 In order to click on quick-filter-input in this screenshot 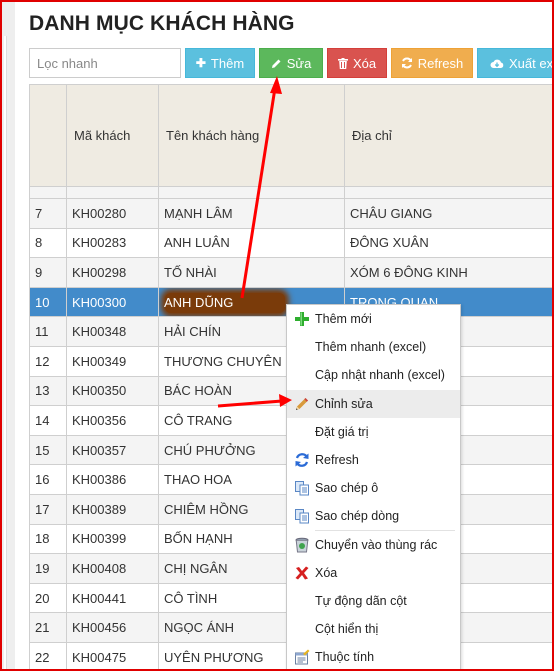, I will do `click(105, 63)`.